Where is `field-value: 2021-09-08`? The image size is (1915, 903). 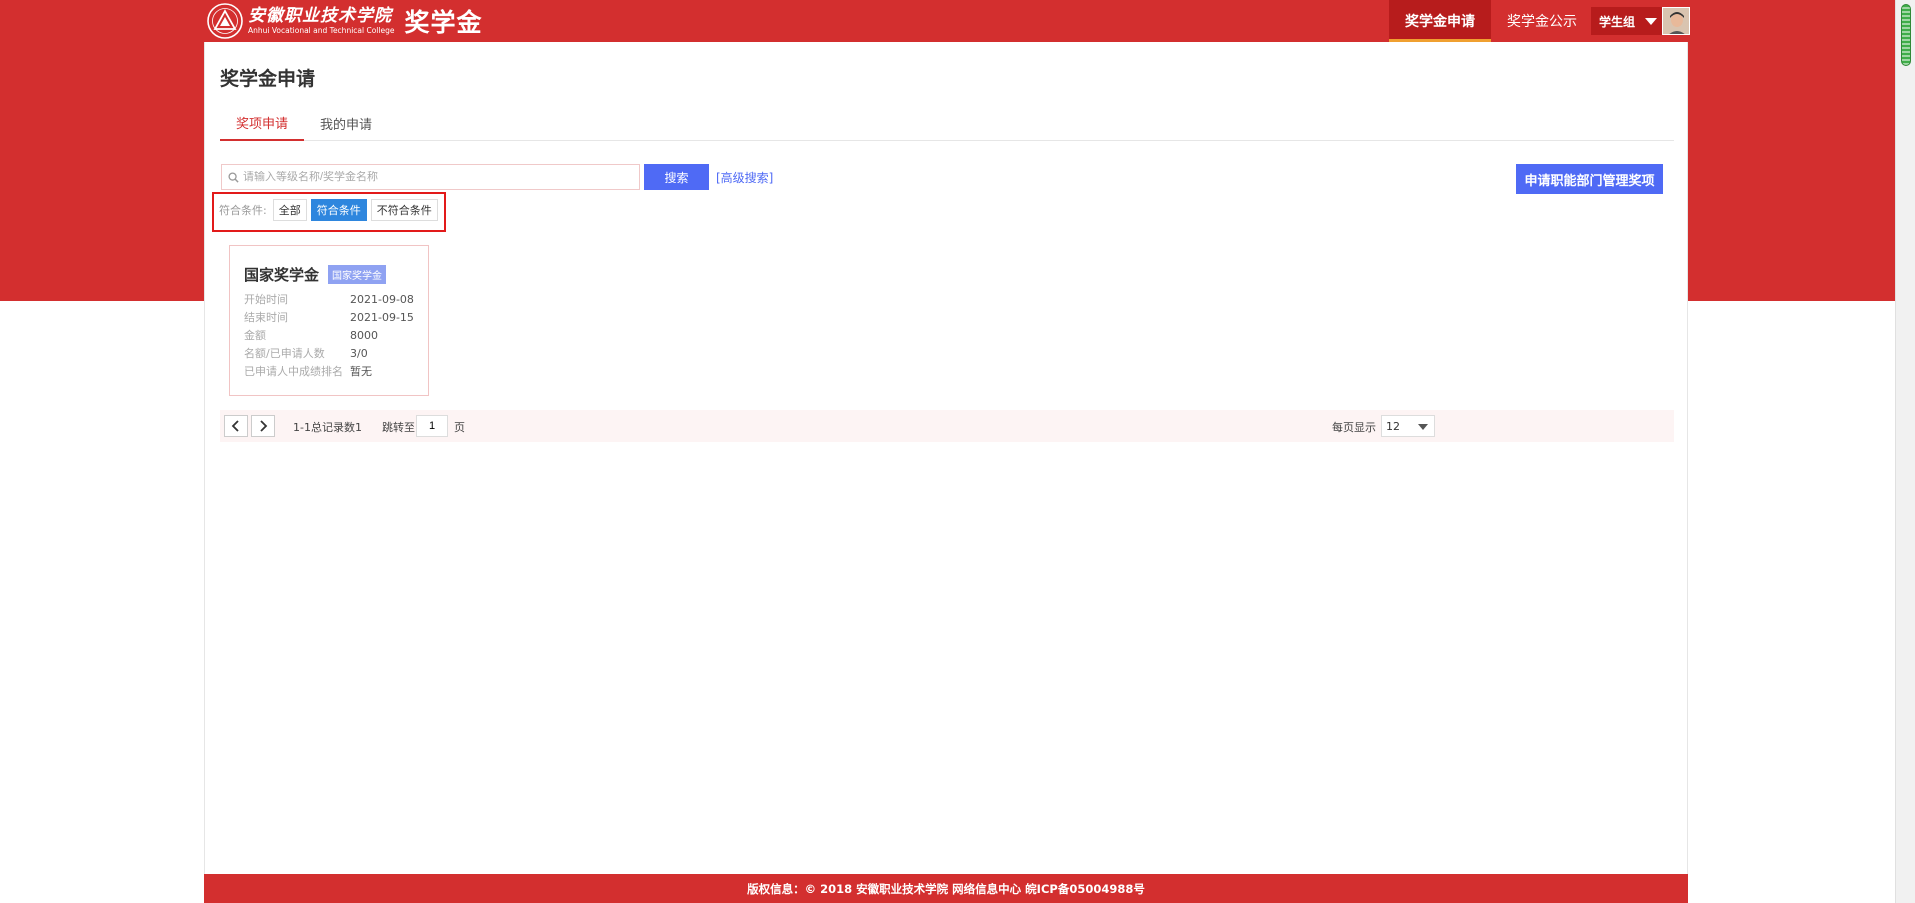 field-value: 2021-09-08 is located at coordinates (382, 299).